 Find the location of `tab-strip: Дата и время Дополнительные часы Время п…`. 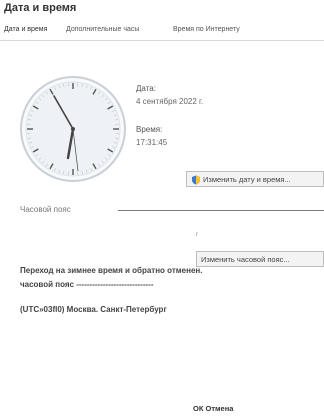

tab-strip: Дата и время Дополнительные часы Время п… is located at coordinates (162, 31).